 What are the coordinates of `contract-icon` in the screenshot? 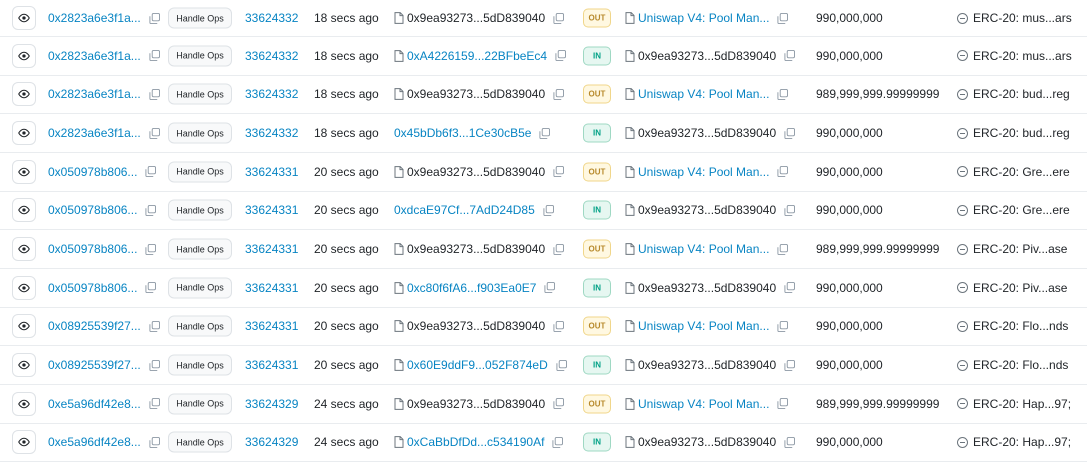 It's located at (630, 171).